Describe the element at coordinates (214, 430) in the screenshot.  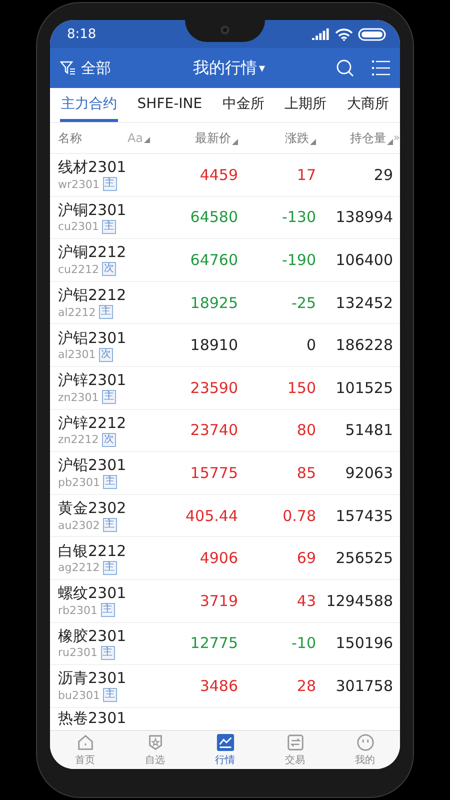
I see `price-cell: 23740` at that location.